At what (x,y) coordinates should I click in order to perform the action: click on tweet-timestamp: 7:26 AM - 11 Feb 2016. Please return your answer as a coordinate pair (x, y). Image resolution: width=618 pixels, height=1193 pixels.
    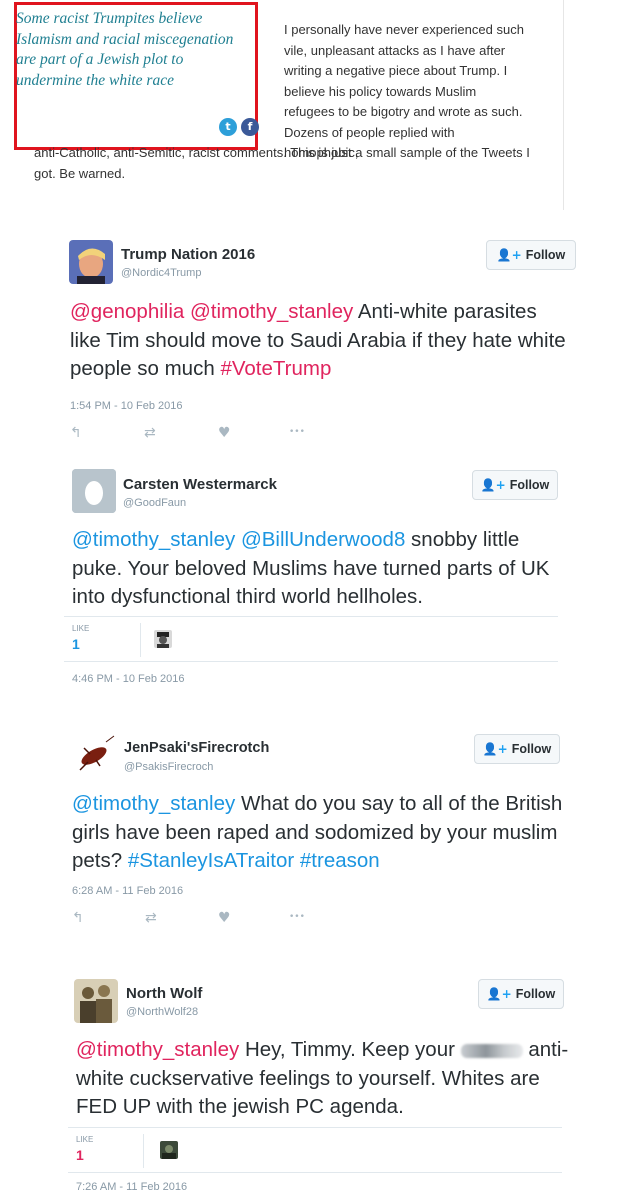
    Looking at the image, I should click on (131, 1187).